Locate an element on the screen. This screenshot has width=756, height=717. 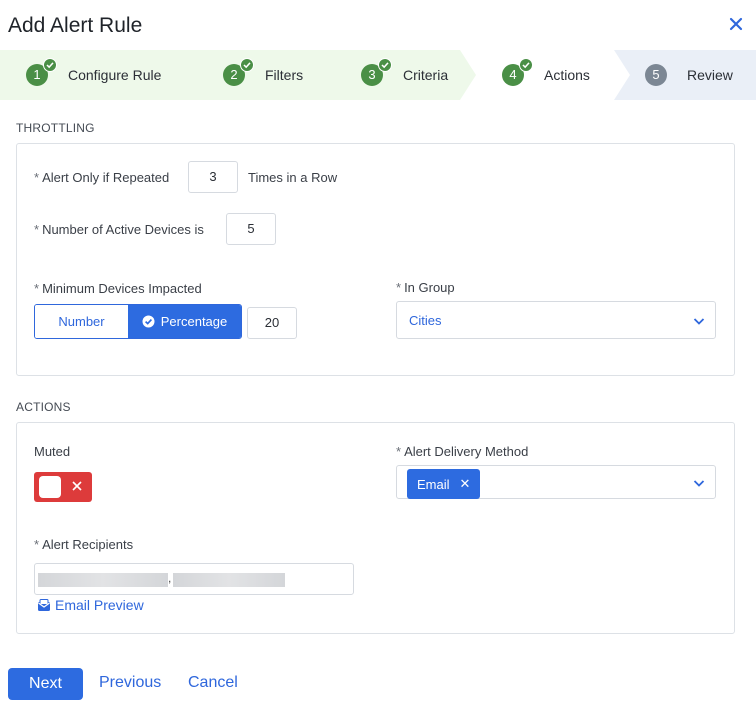
check-circle-icon is located at coordinates (148, 321).